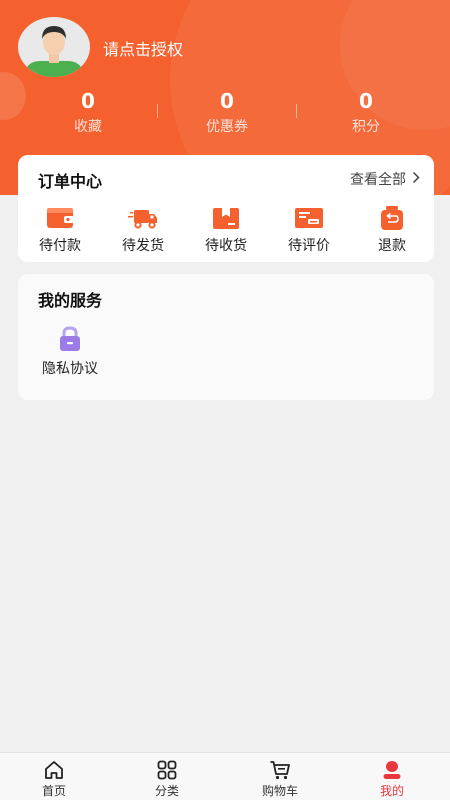  Describe the element at coordinates (392, 218) in the screenshot. I see `refund-bag-icon` at that location.